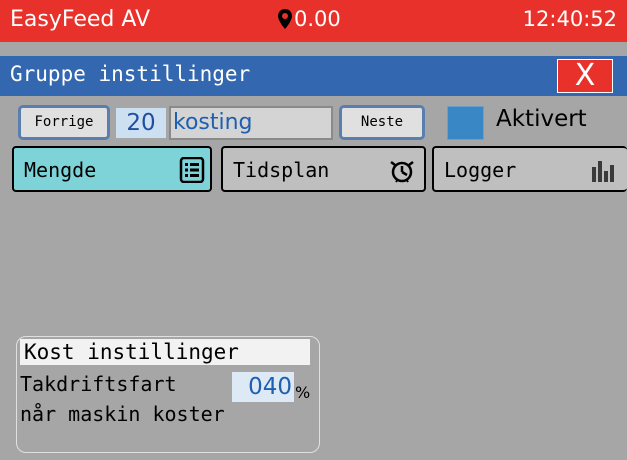 The image size is (627, 460). What do you see at coordinates (603, 171) in the screenshot?
I see `bar-chart-icon` at bounding box center [603, 171].